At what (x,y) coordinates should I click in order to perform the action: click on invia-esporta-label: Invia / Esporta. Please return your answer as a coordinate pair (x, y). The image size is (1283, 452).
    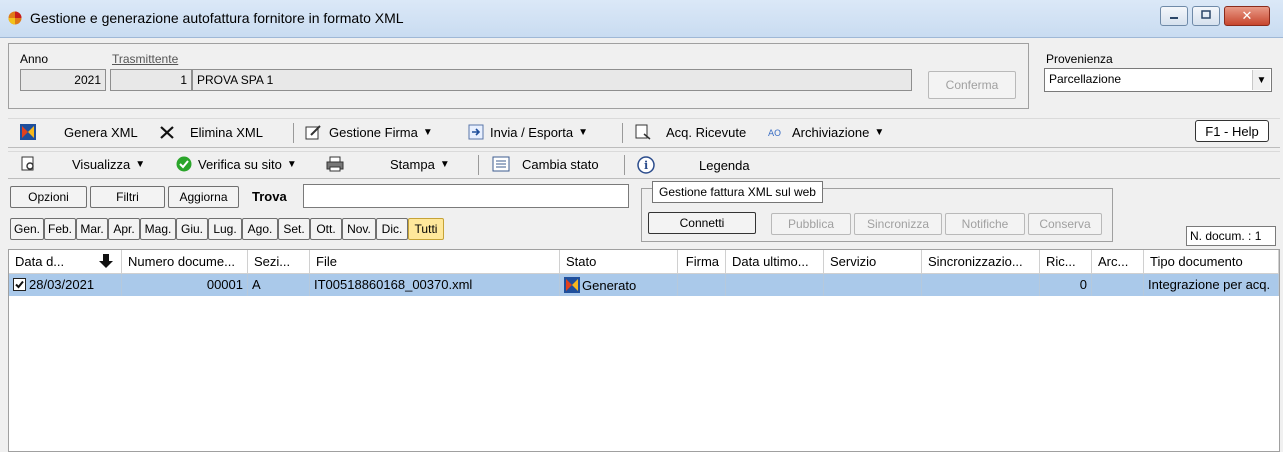
    Looking at the image, I should click on (532, 132).